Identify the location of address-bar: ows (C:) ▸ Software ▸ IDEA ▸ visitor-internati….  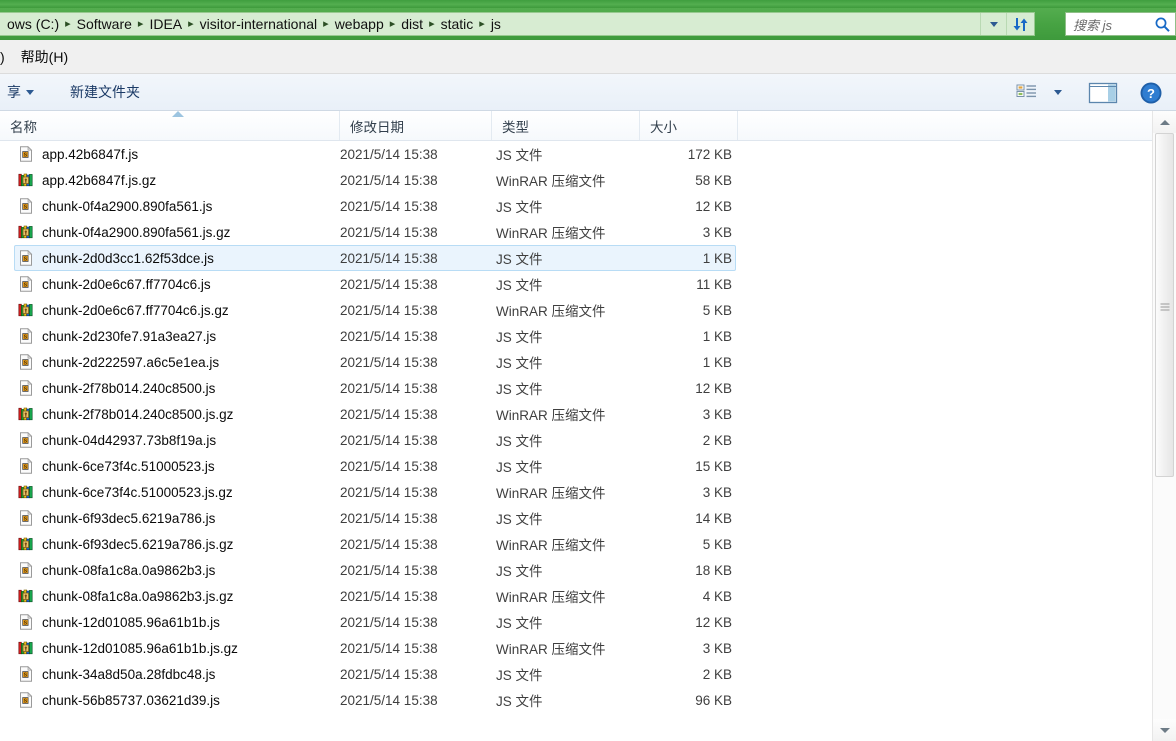
(517, 24).